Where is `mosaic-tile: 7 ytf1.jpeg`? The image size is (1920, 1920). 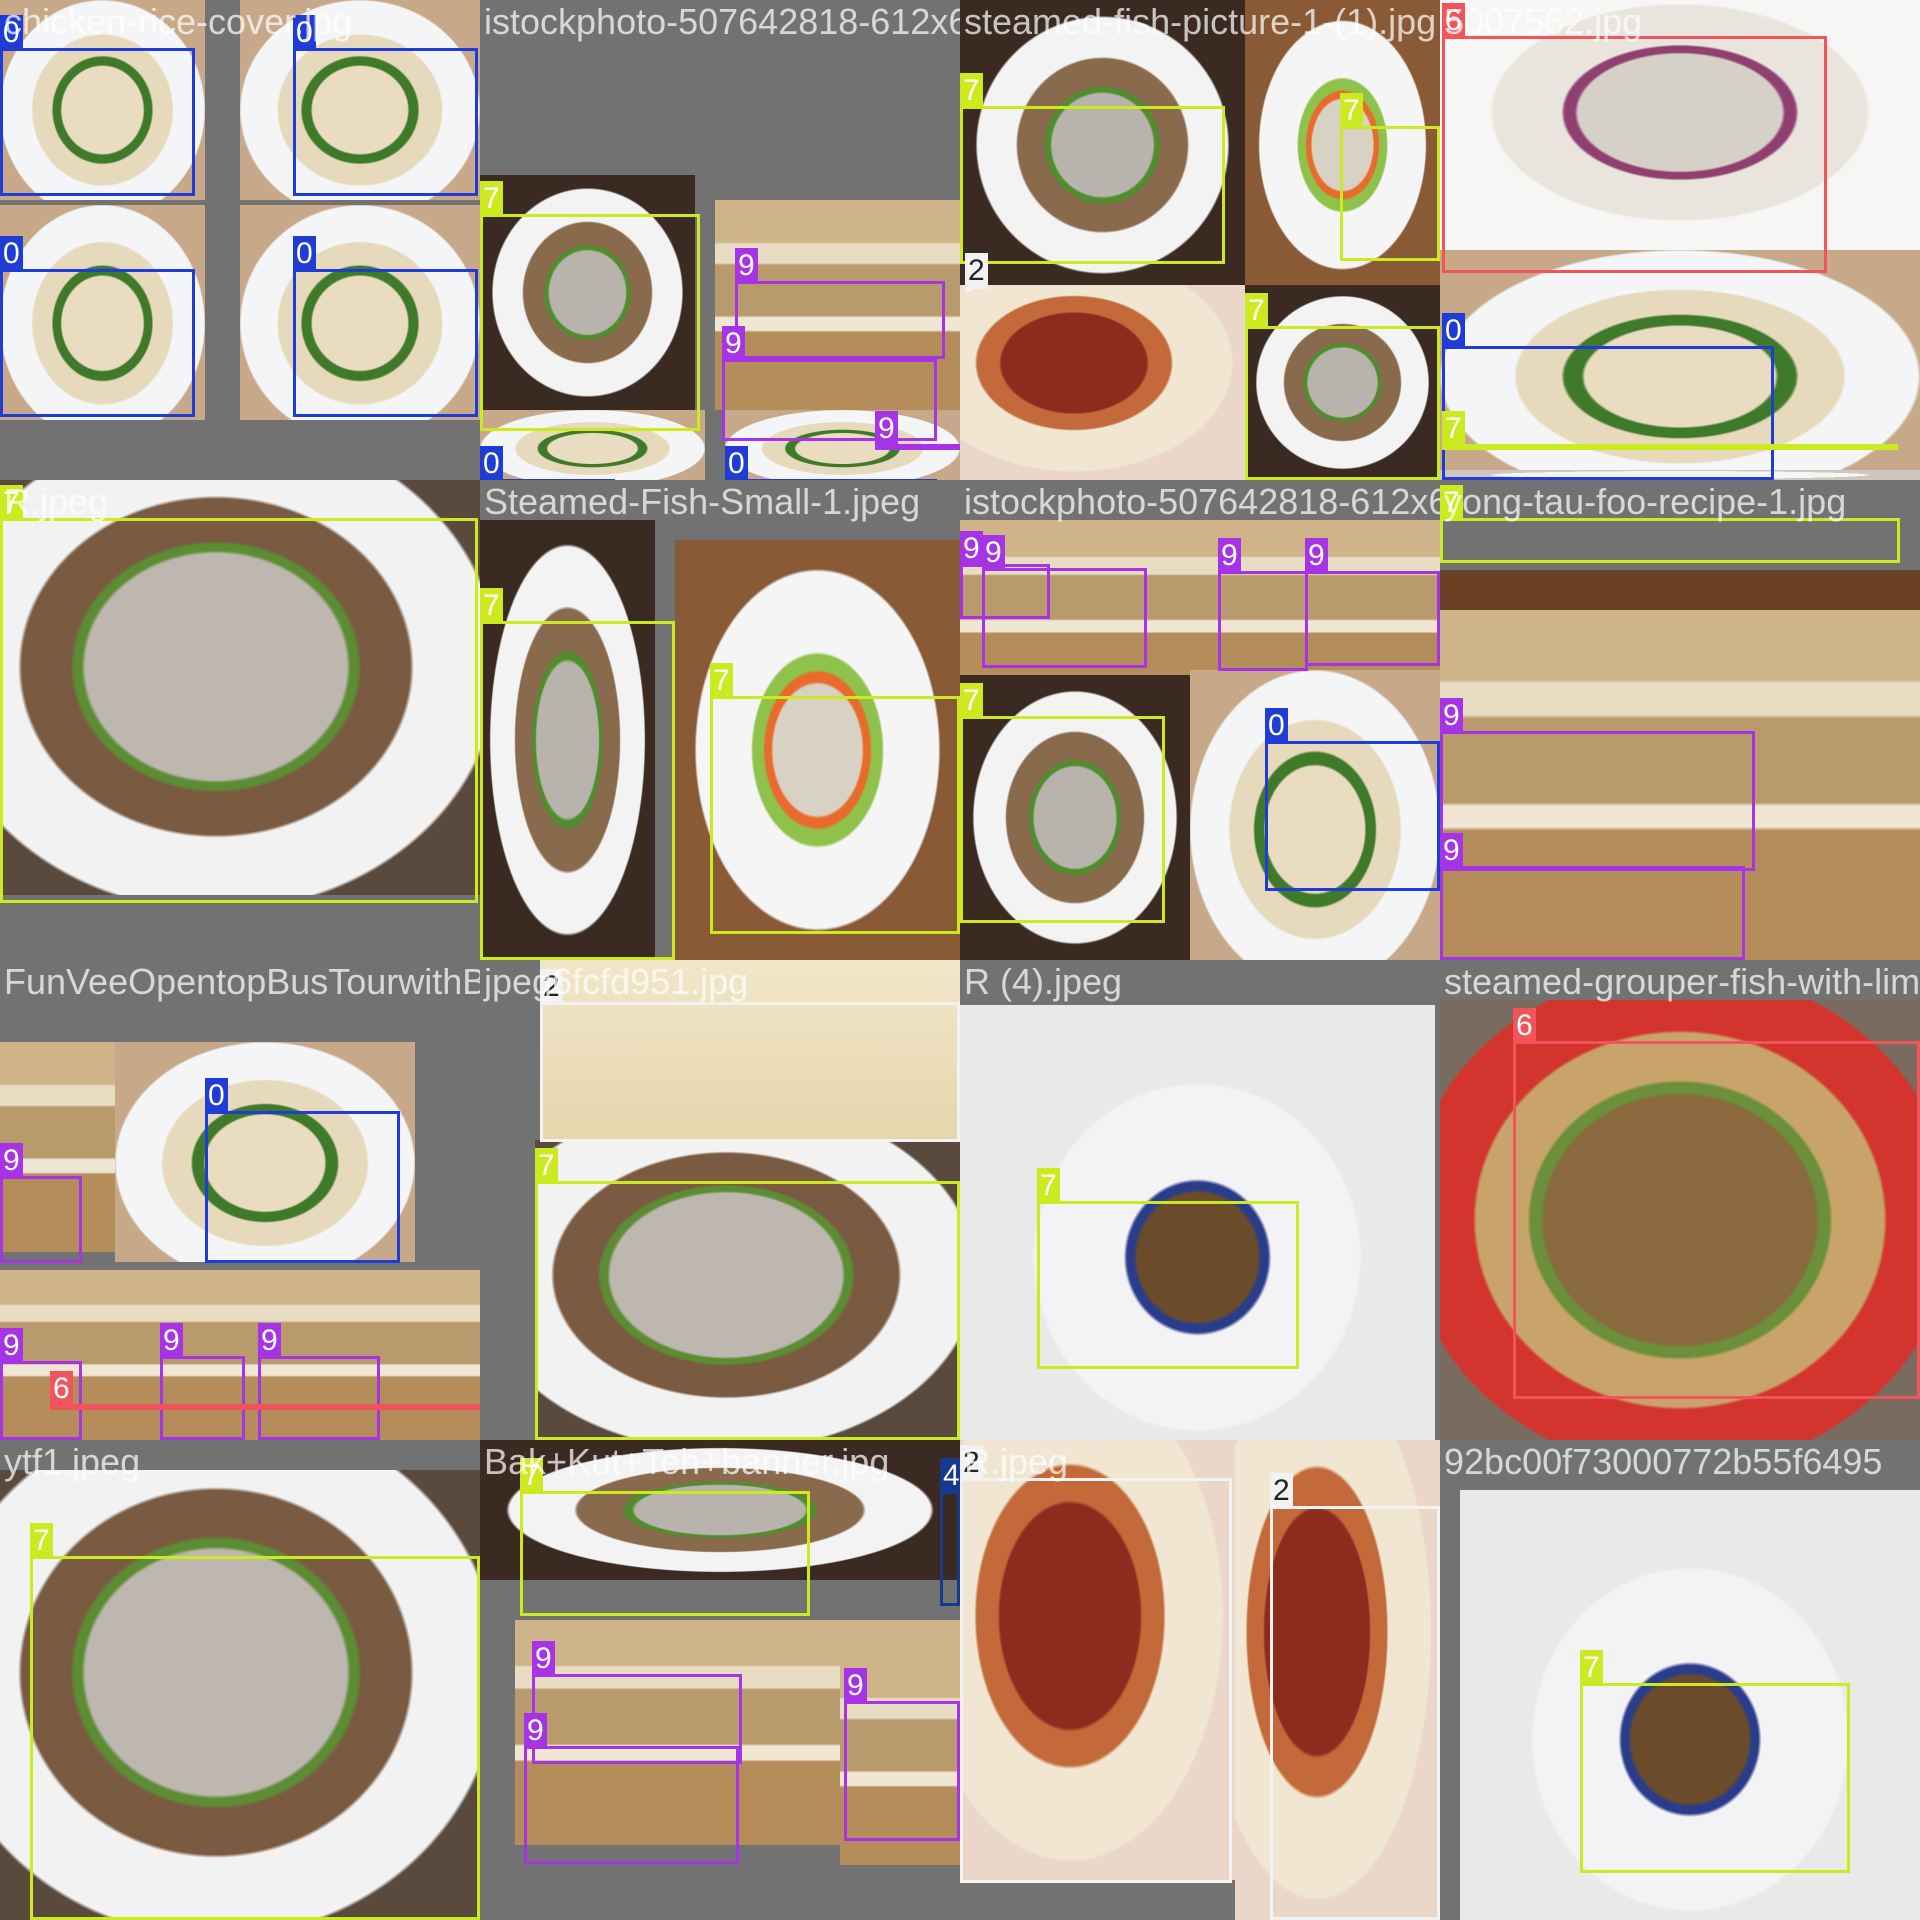 mosaic-tile: 7 ytf1.jpeg is located at coordinates (240, 1680).